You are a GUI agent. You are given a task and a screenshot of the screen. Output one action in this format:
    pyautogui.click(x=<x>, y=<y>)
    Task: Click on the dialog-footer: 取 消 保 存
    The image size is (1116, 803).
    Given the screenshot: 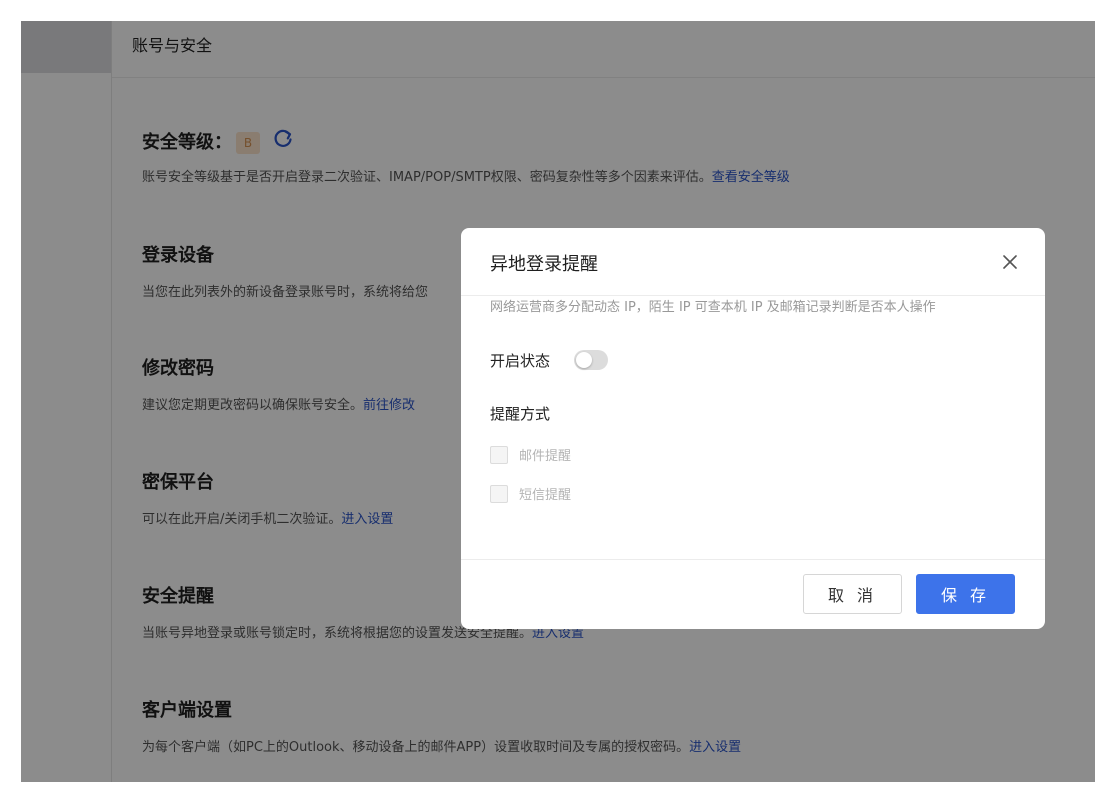 What is the action you would take?
    pyautogui.click(x=753, y=594)
    